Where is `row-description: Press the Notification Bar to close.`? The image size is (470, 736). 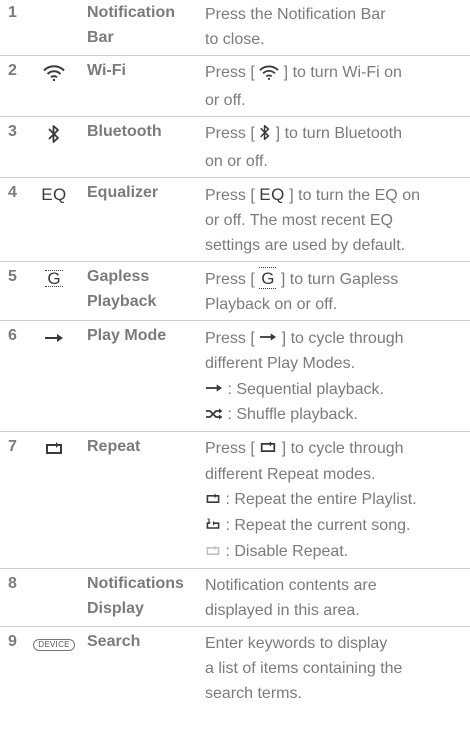
row-description: Press the Notification Bar to close. is located at coordinates (295, 27).